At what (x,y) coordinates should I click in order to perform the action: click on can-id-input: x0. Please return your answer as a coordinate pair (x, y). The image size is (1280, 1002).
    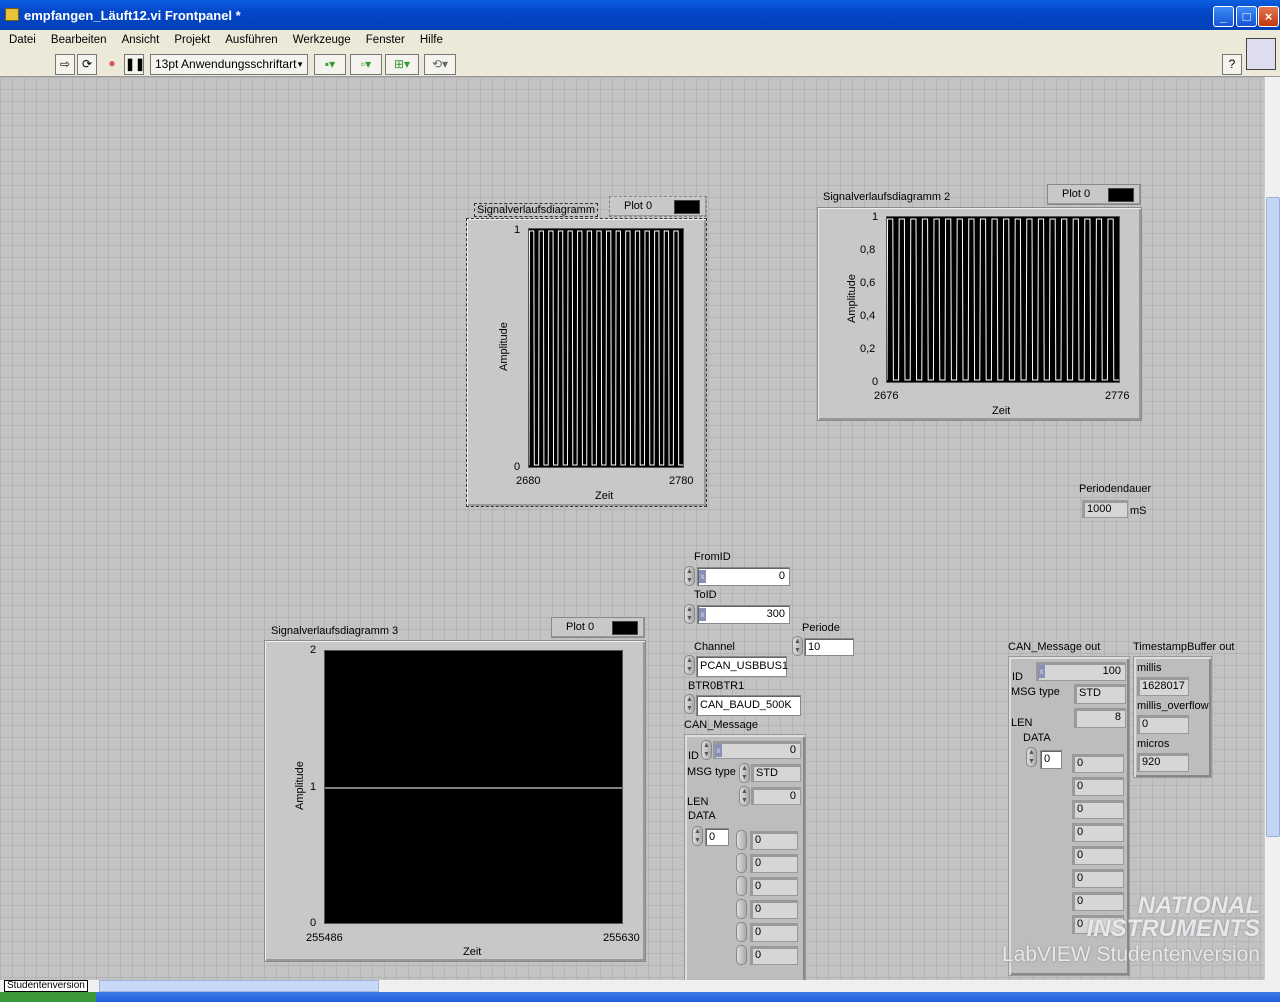
    Looking at the image, I should click on (757, 750).